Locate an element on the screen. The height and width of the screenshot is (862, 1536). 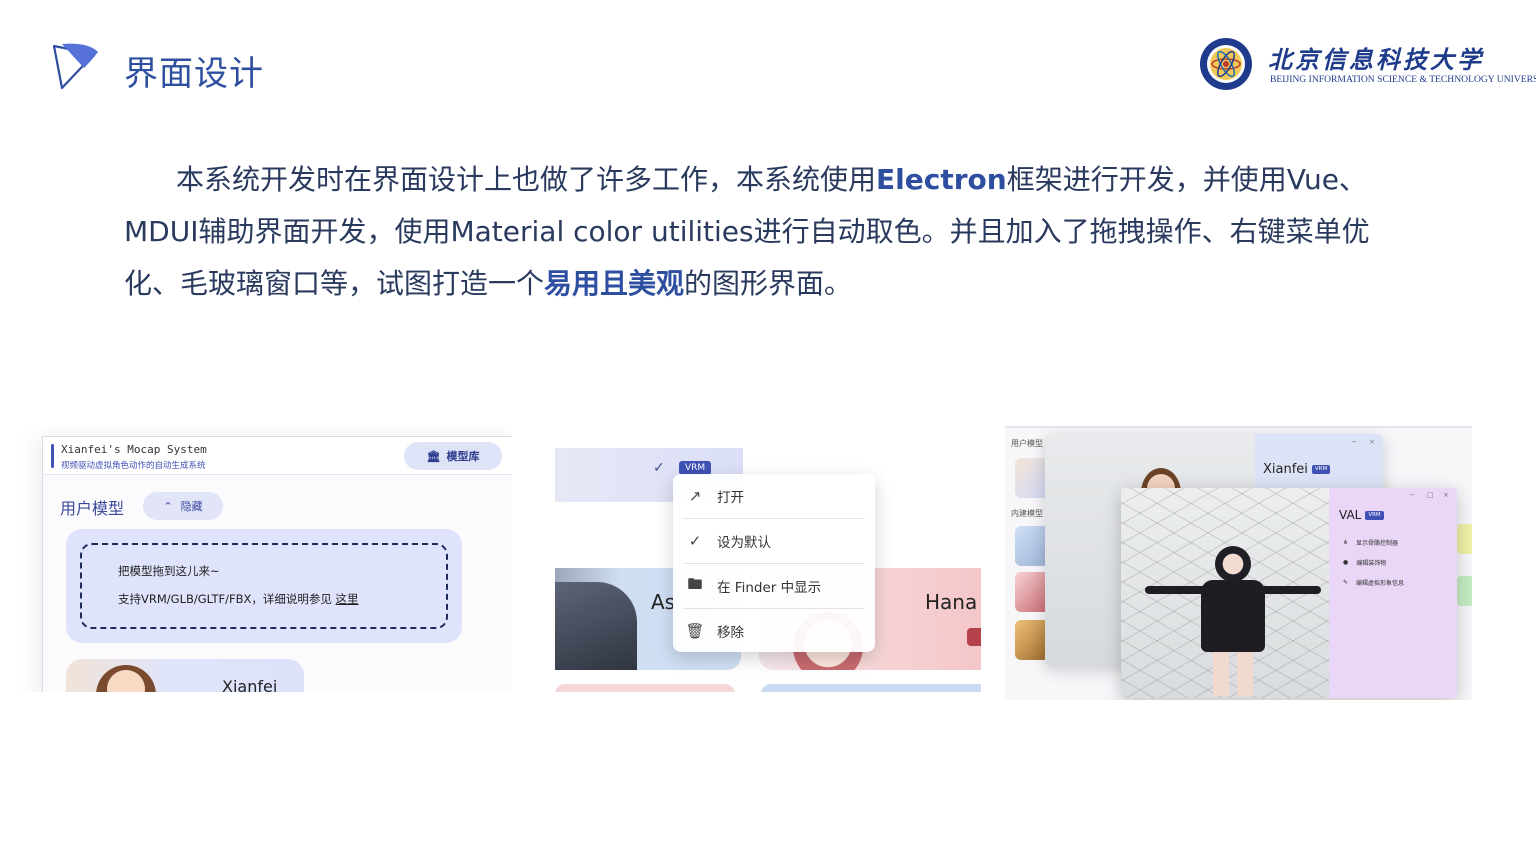
highlight-electron: Electron is located at coordinates (941, 179).